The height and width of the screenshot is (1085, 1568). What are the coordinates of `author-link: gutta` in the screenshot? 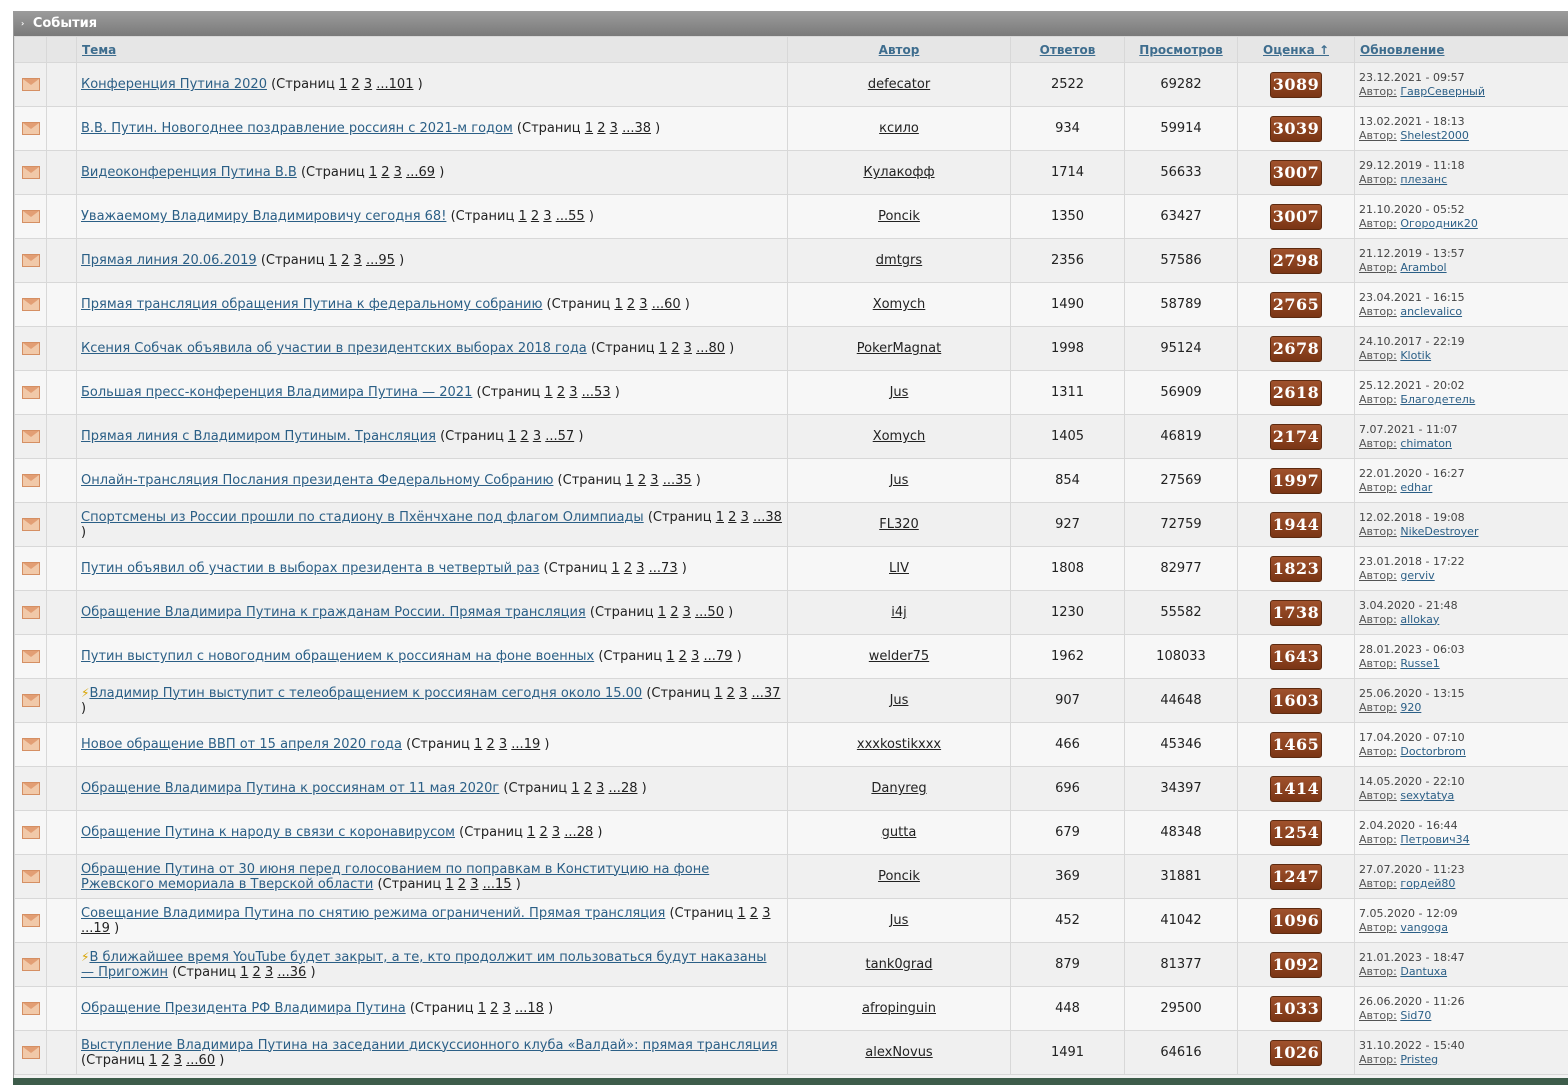 It's located at (899, 832).